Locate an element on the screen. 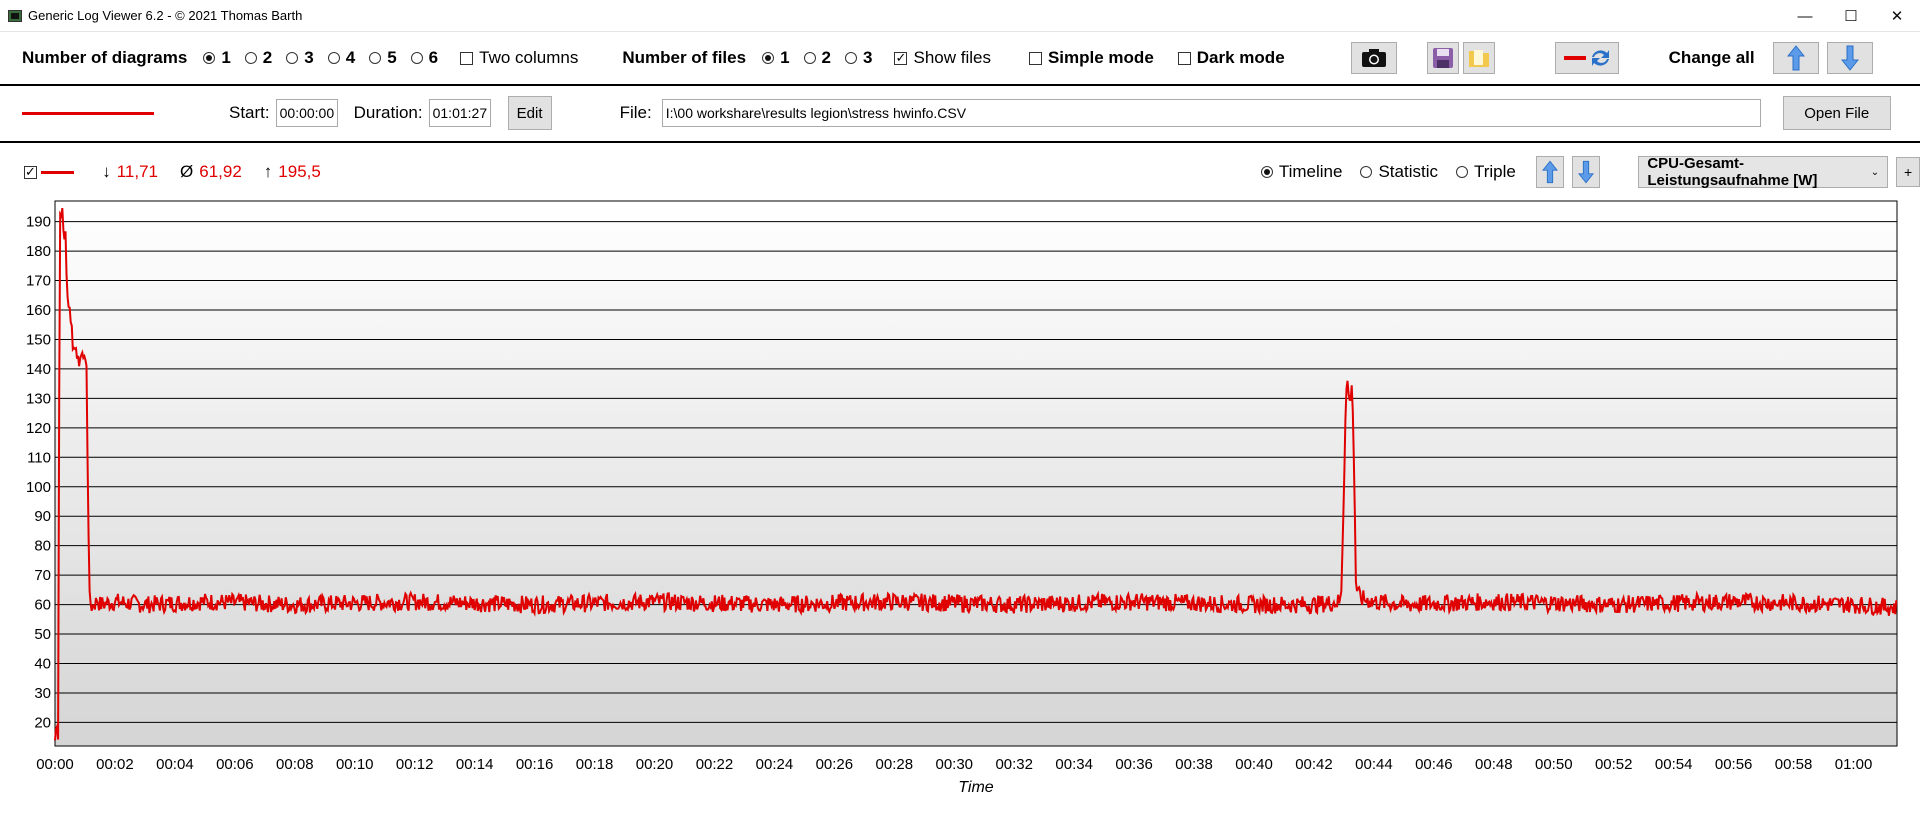  open-file-button: Open File is located at coordinates (1836, 113).